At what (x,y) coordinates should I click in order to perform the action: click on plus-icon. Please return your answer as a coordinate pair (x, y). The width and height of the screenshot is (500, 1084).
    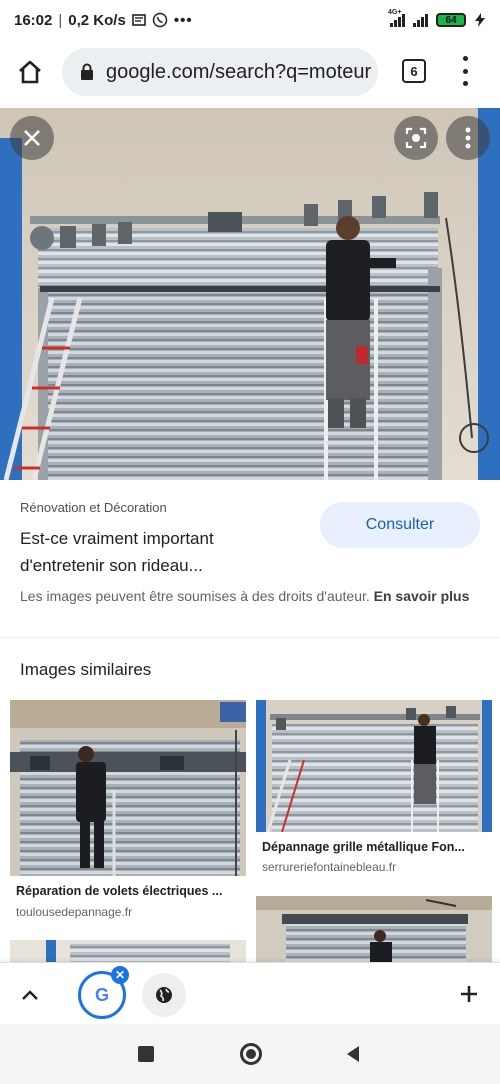
    Looking at the image, I should click on (469, 994).